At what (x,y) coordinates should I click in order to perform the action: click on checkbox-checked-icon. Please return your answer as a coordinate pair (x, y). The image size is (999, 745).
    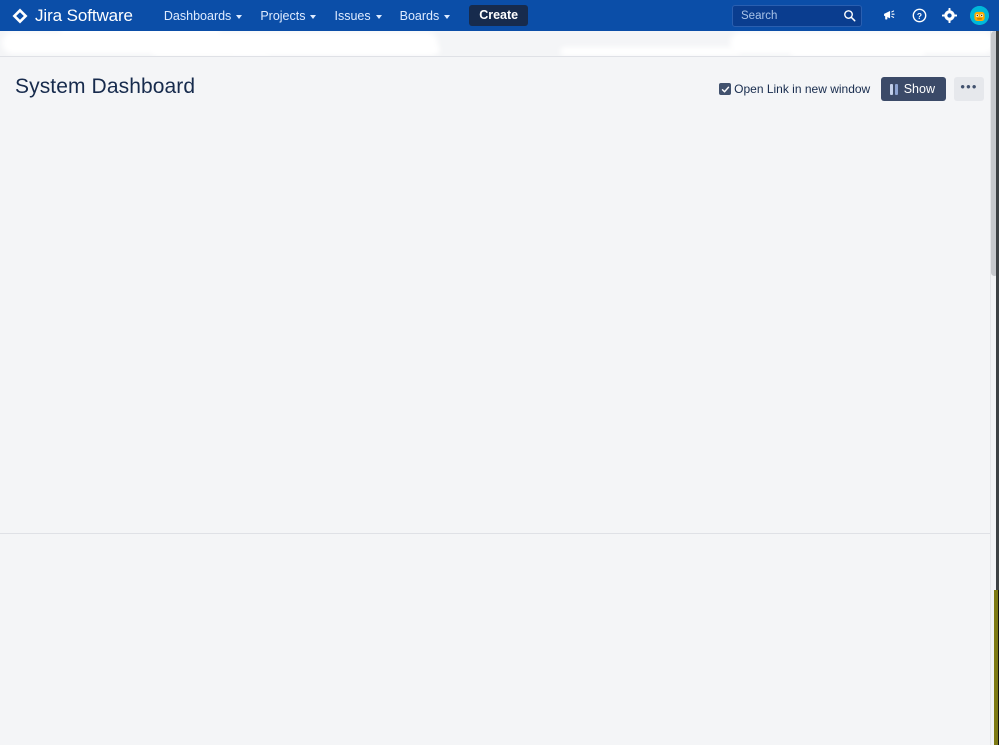
    Looking at the image, I should click on (725, 89).